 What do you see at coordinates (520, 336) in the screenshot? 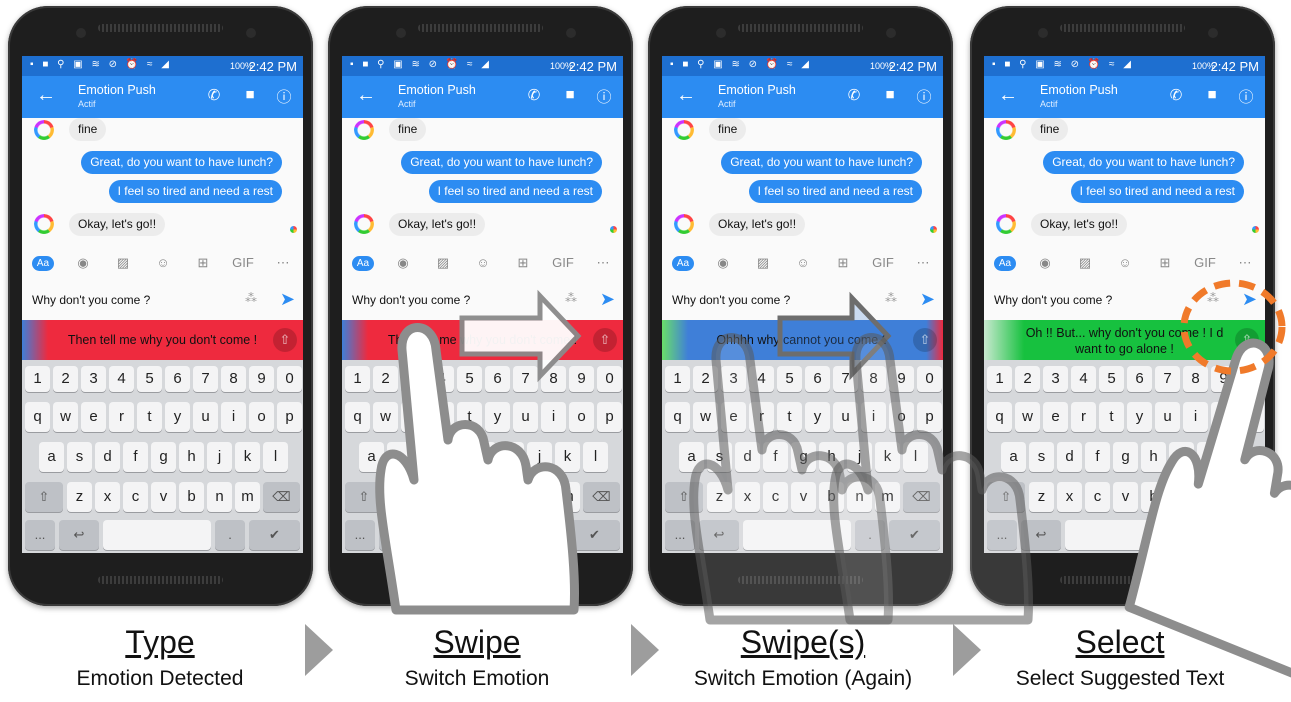
I see `swipe-arrow-icon` at bounding box center [520, 336].